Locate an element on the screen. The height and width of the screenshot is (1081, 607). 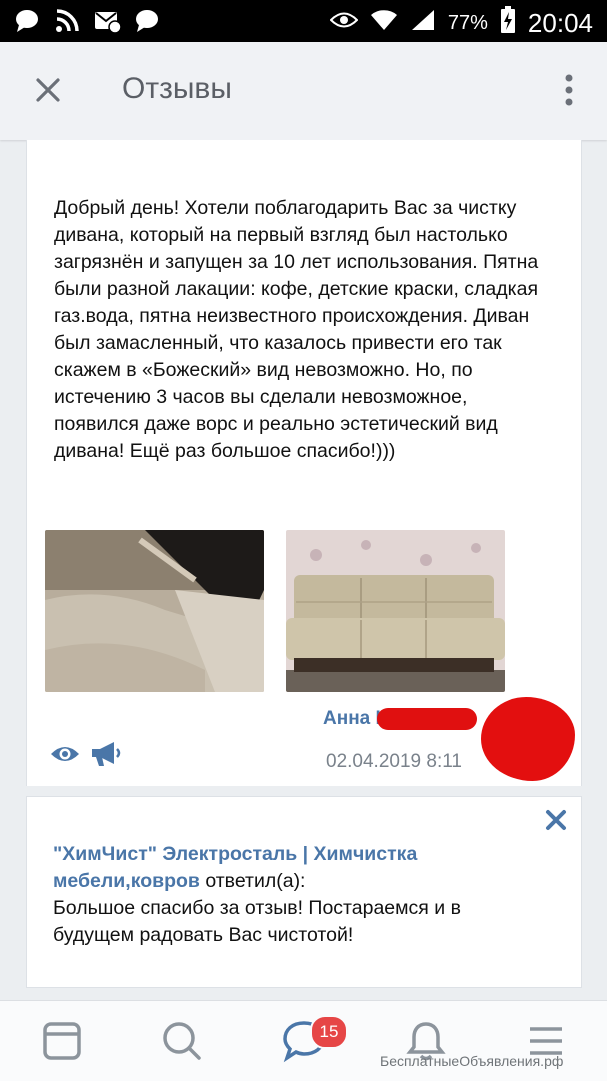
redaction-mark is located at coordinates (427, 719).